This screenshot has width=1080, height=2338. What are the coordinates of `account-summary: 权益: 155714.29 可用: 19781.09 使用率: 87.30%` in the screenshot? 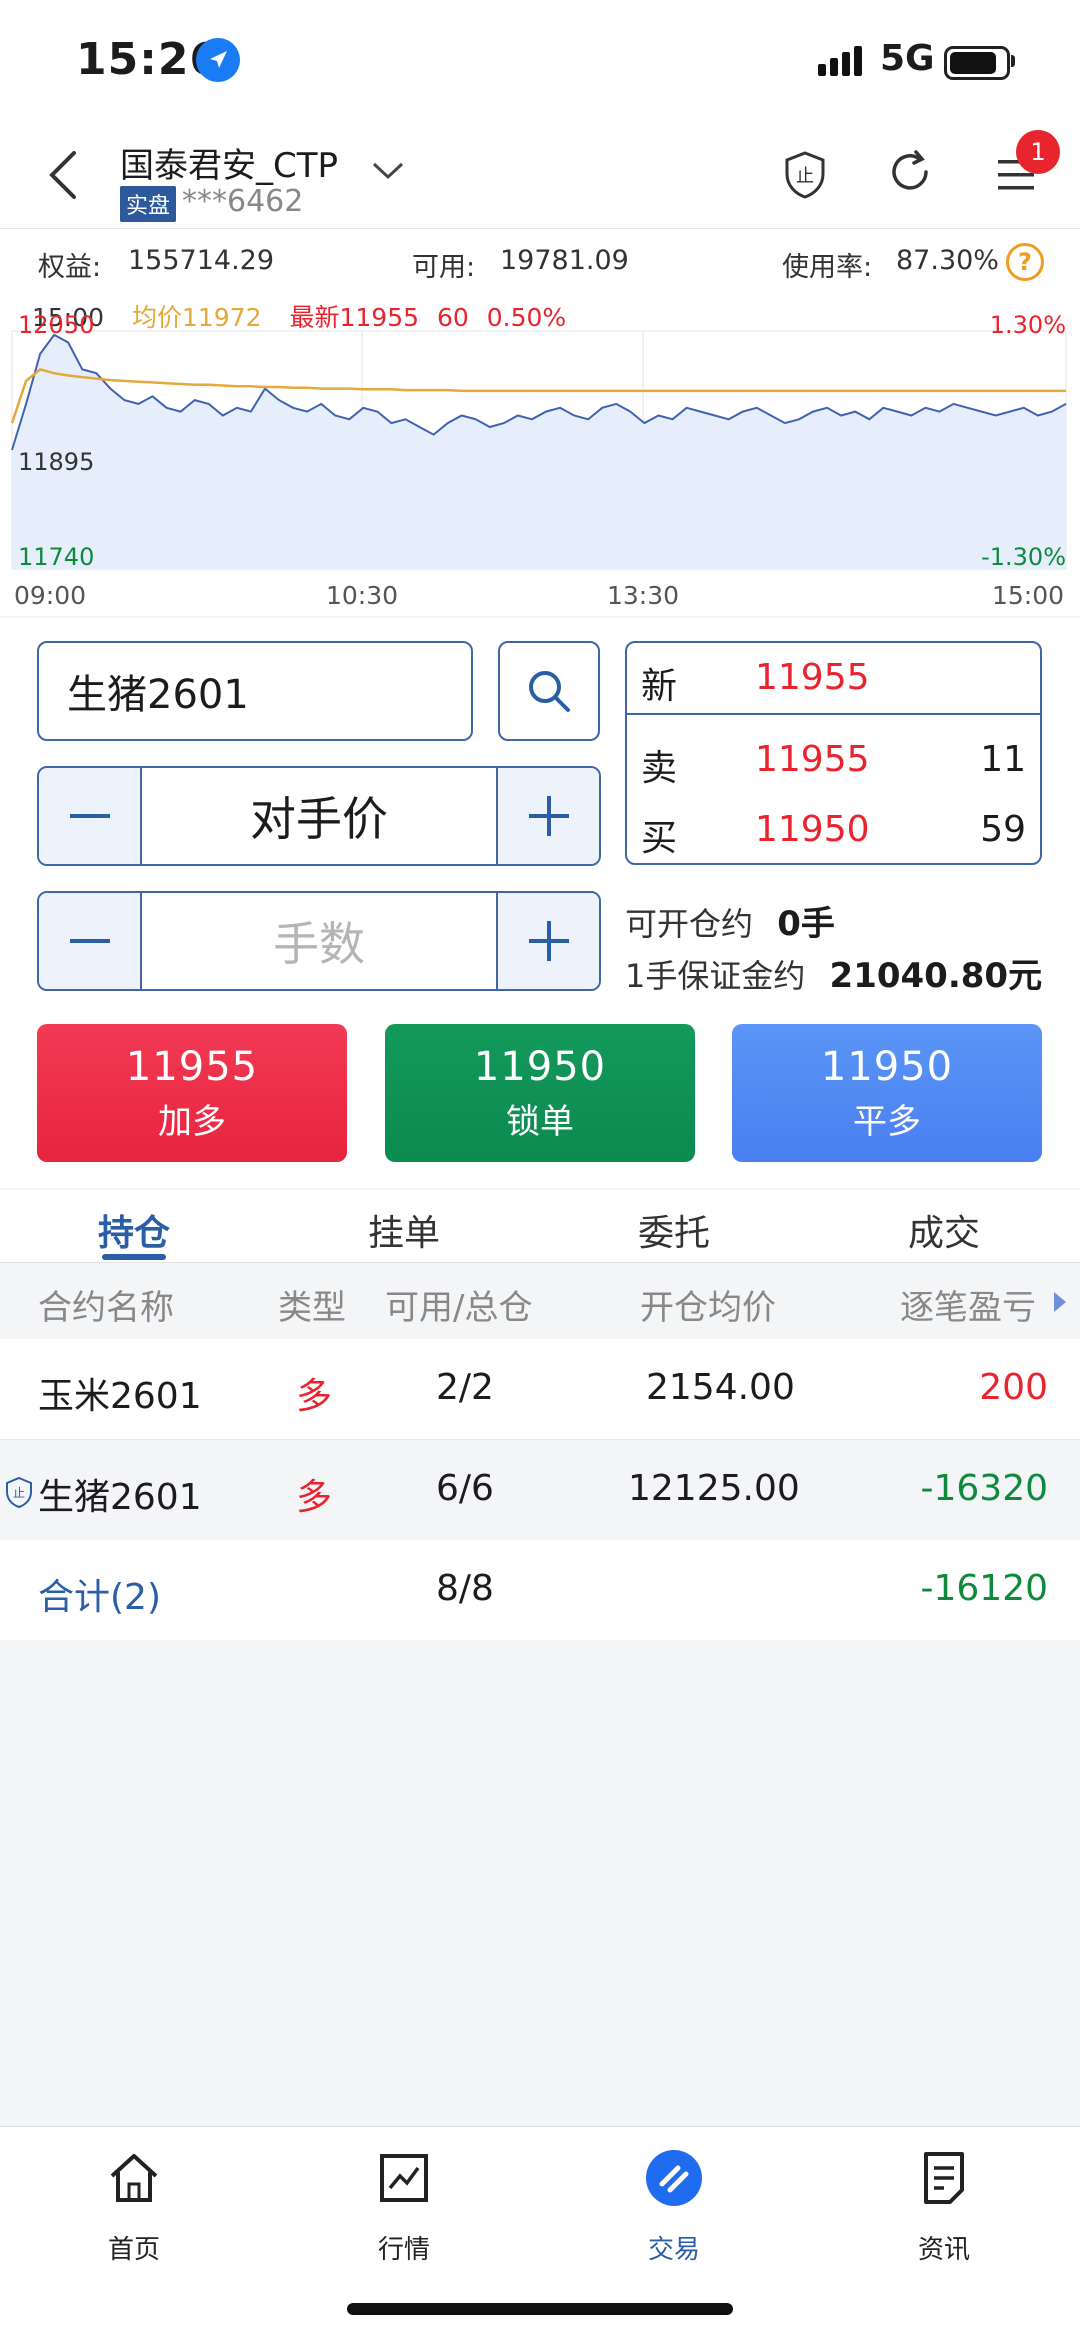 It's located at (540, 260).